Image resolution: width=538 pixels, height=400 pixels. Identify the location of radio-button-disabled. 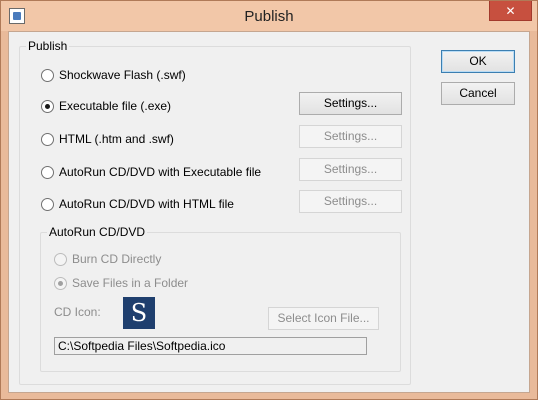
(60, 259).